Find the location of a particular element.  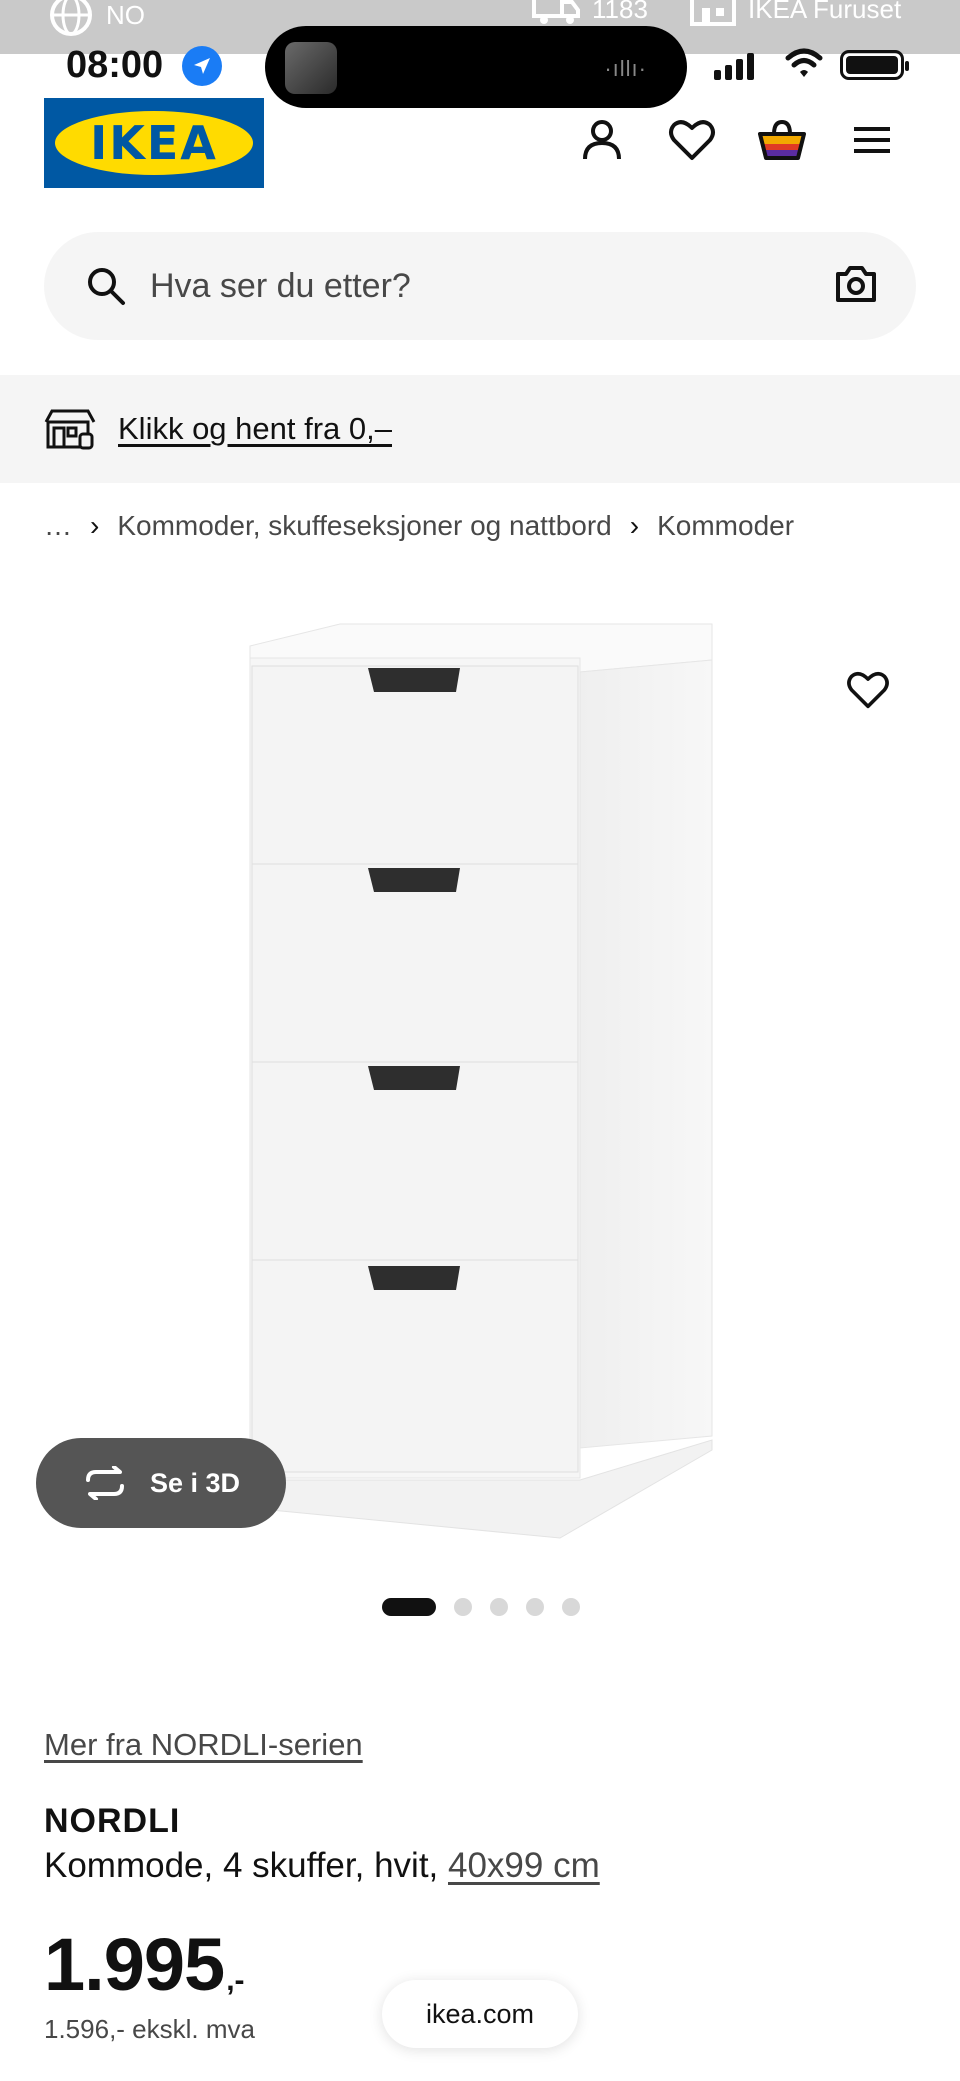

language-label: NO is located at coordinates (125, 15).